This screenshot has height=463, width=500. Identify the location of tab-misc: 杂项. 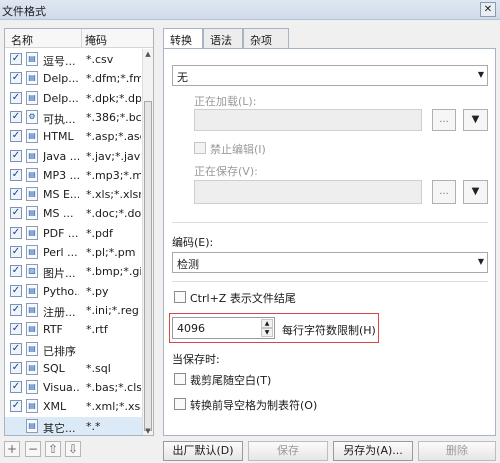
(266, 38).